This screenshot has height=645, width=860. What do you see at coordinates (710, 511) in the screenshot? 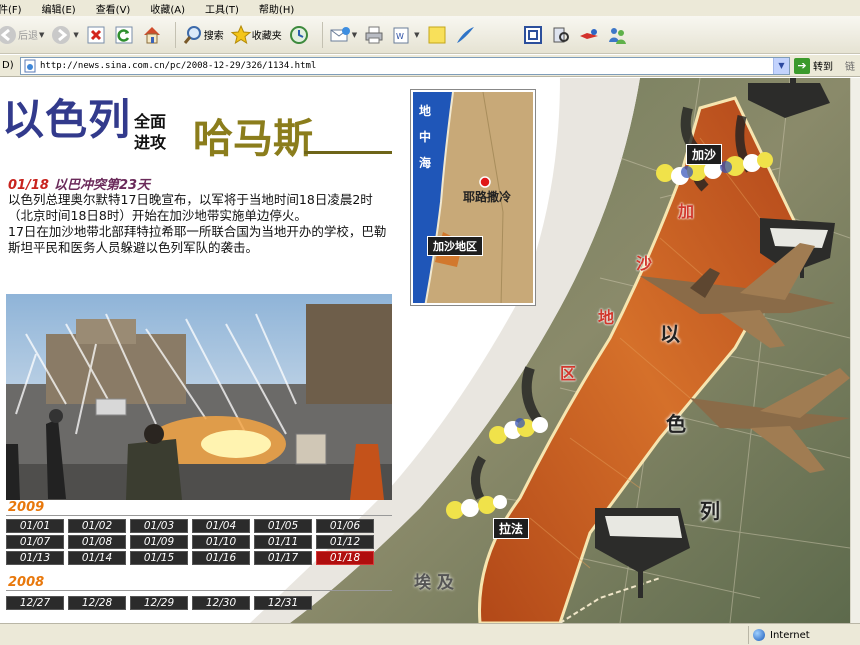
I see `israel-label-char: 列` at bounding box center [710, 511].